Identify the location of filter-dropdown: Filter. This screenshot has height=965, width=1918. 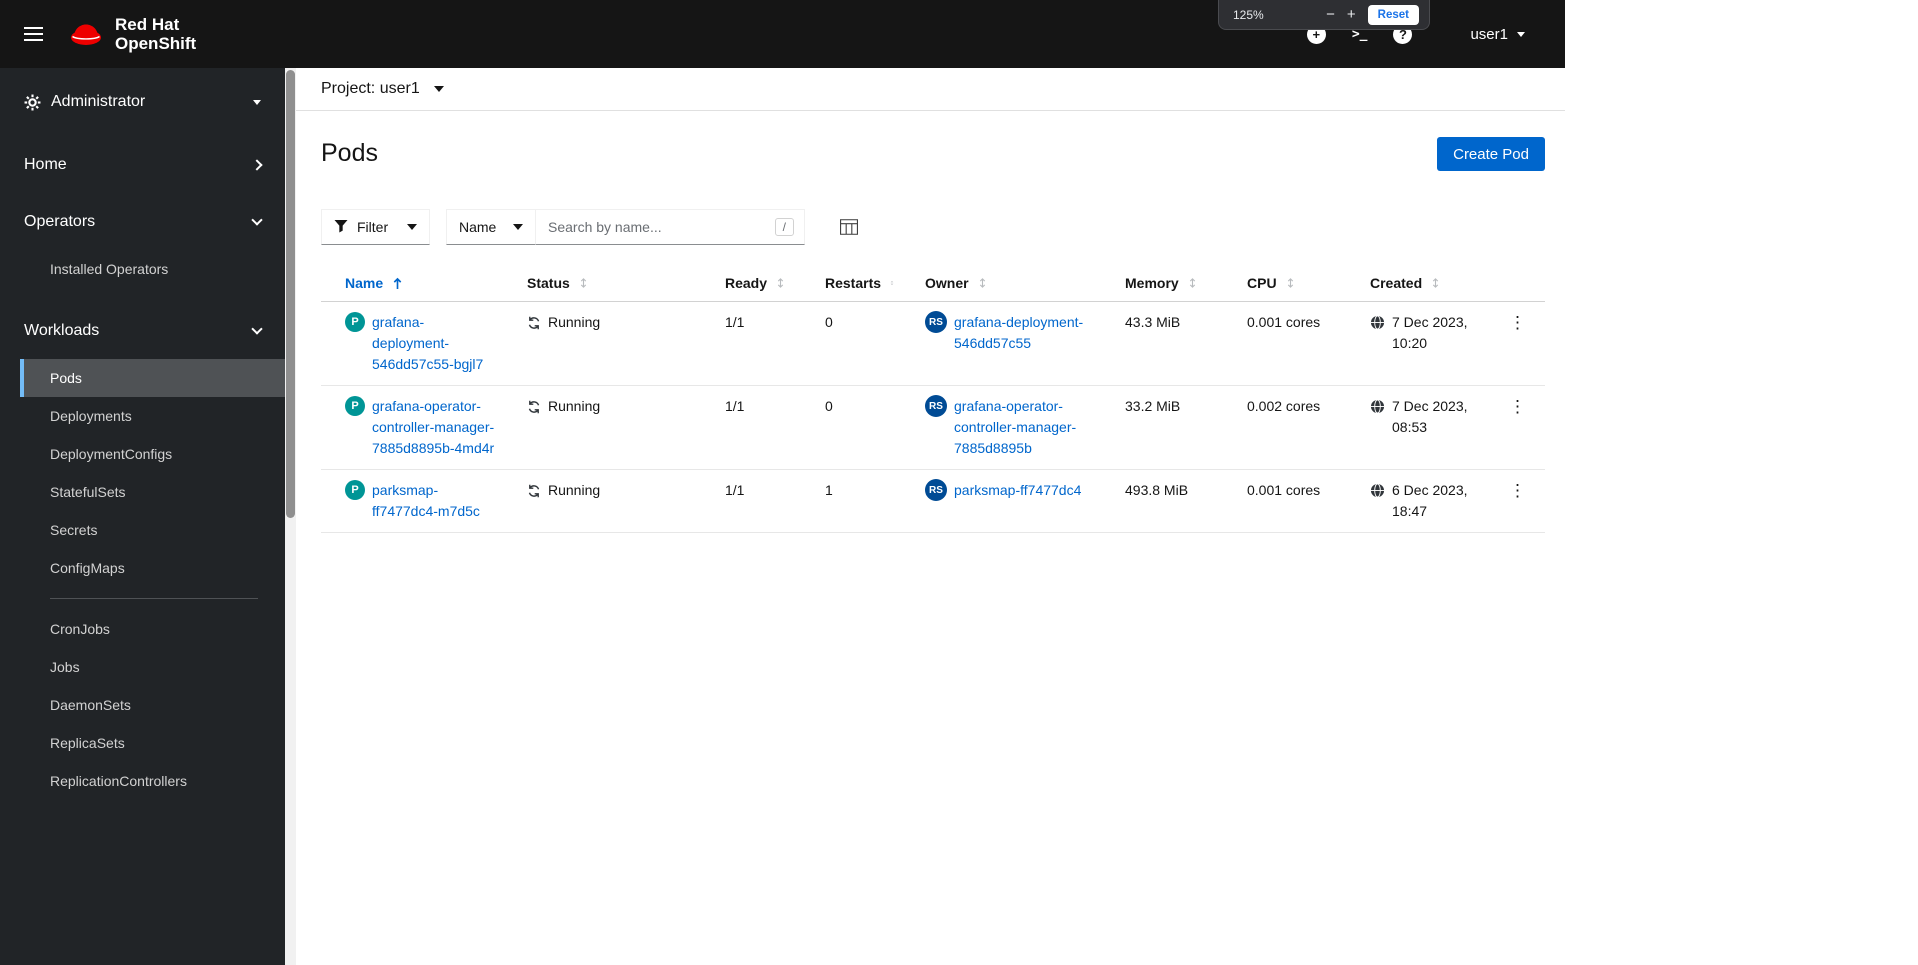
(375, 227).